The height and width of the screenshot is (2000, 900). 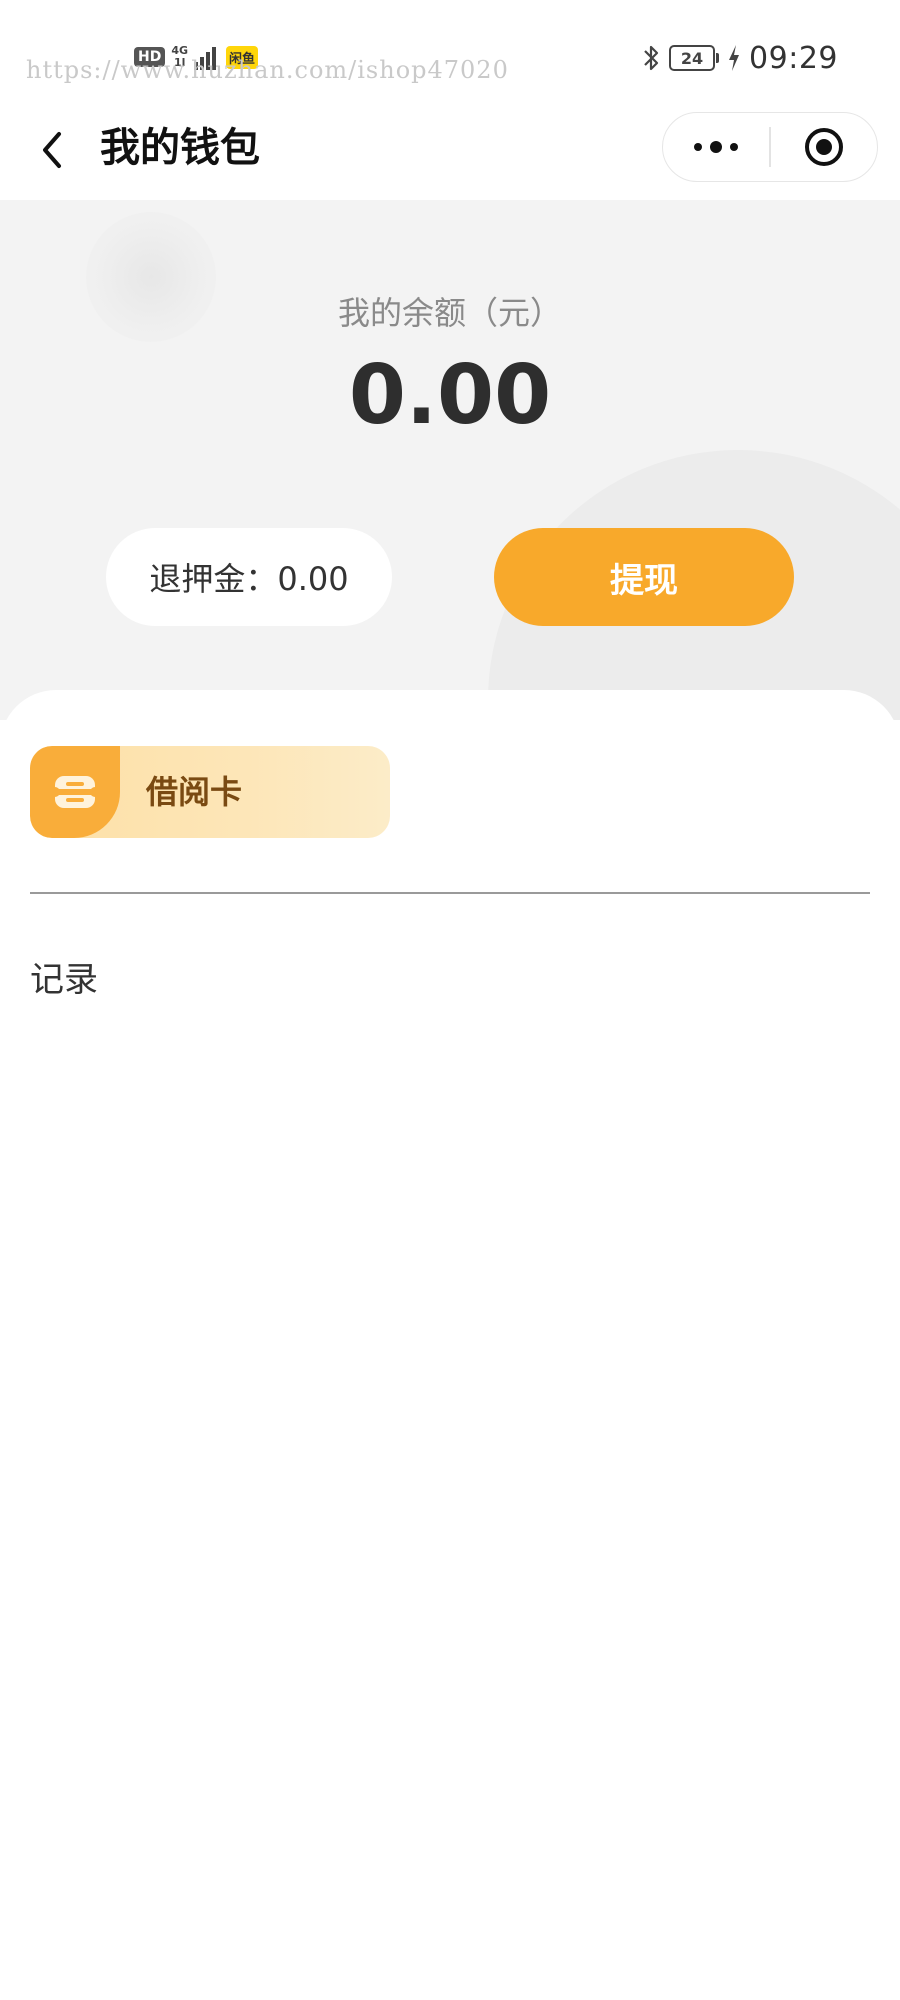 I want to click on close-mini-program-button, so click(x=824, y=147).